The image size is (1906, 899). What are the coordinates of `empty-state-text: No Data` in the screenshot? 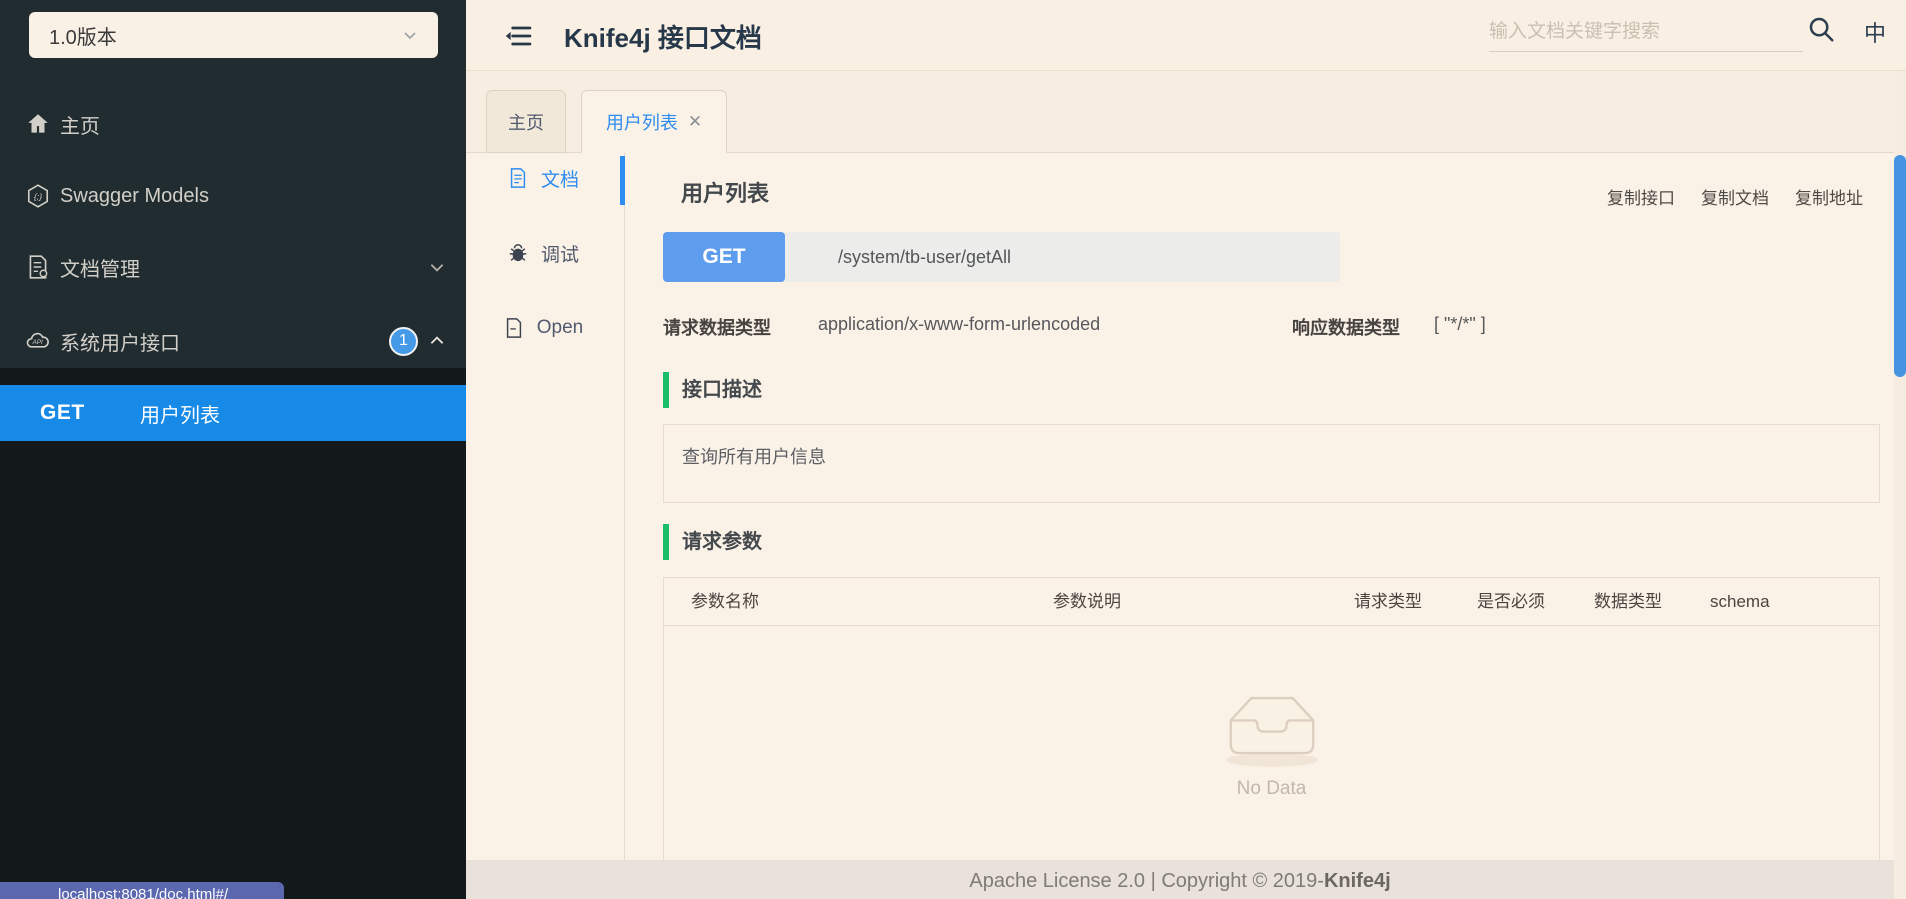 It's located at (1271, 788).